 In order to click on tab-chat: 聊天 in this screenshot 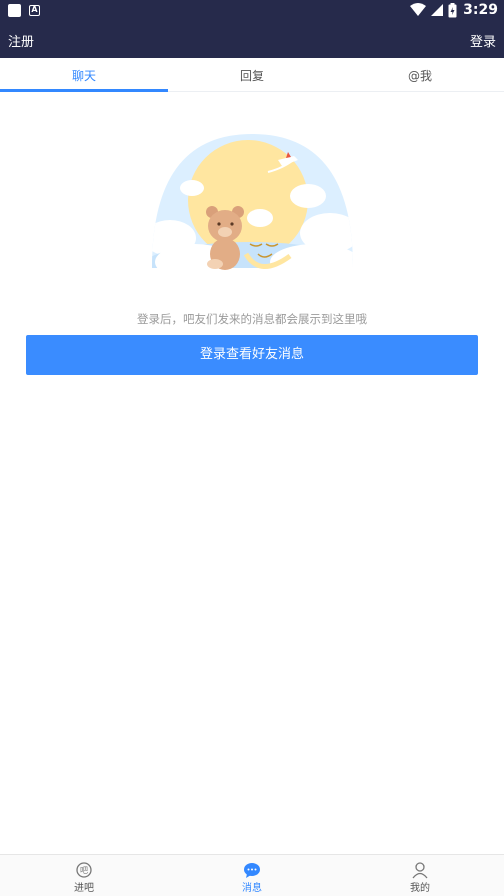, I will do `click(84, 75)`.